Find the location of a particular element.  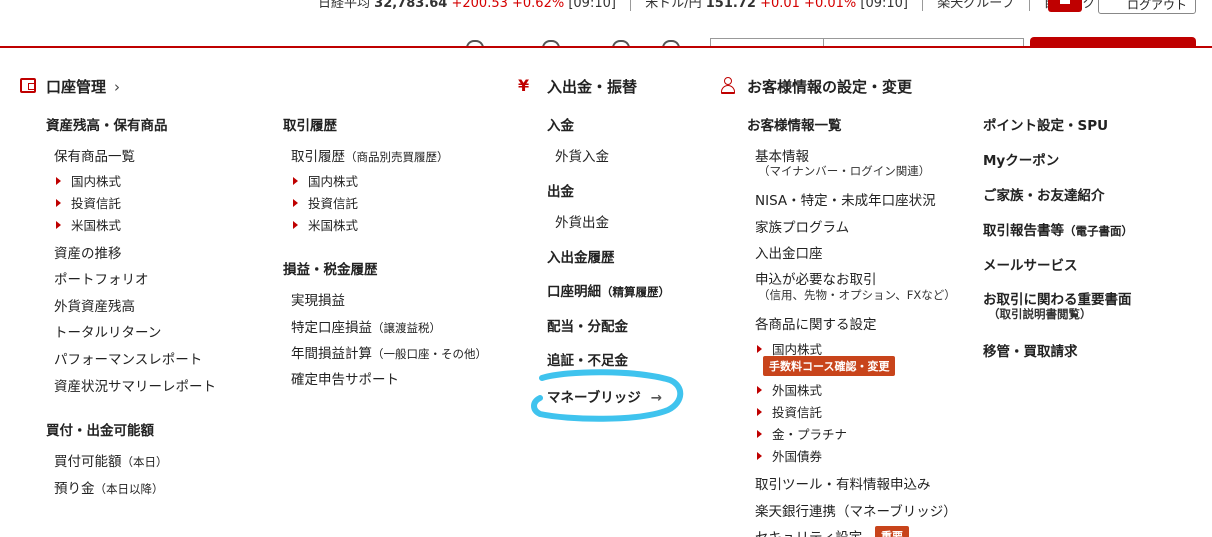

settings-foreign-bond-link: 外国債券 is located at coordinates (789, 455).